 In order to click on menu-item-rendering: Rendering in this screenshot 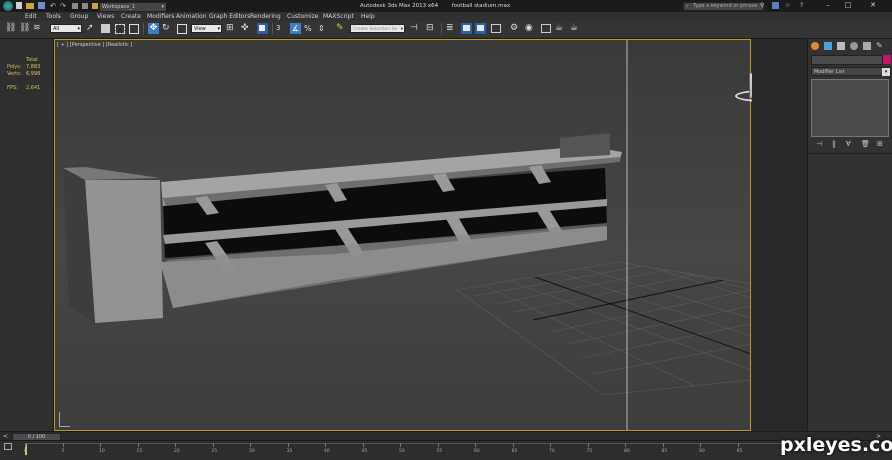, I will do `click(265, 16)`.